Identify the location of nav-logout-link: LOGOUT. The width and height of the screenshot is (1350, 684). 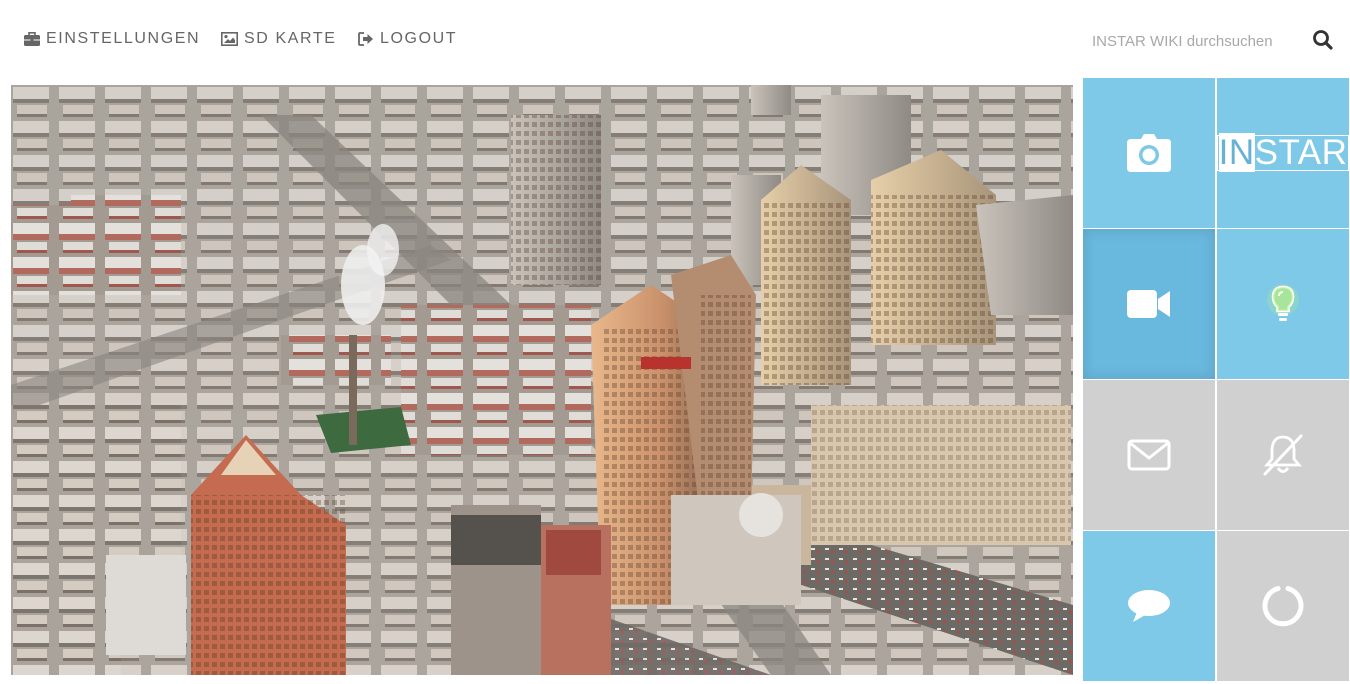
(407, 39).